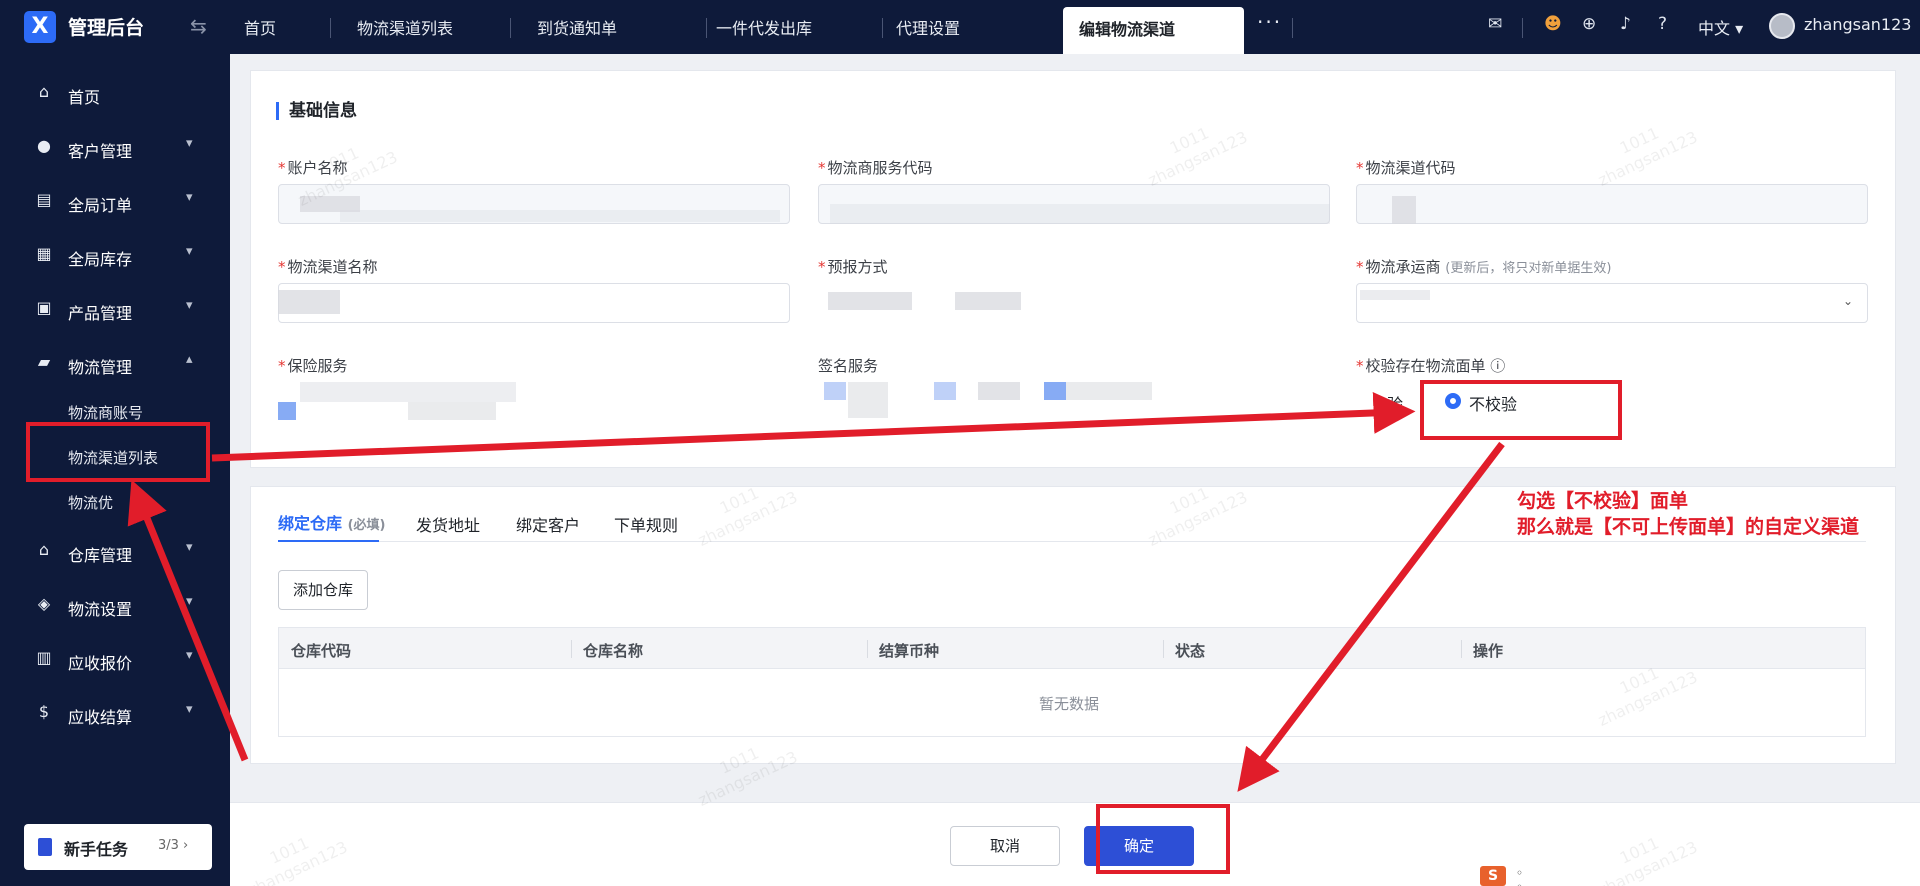 This screenshot has width=1920, height=886. I want to click on arrow-to-option, so click(813, 426).